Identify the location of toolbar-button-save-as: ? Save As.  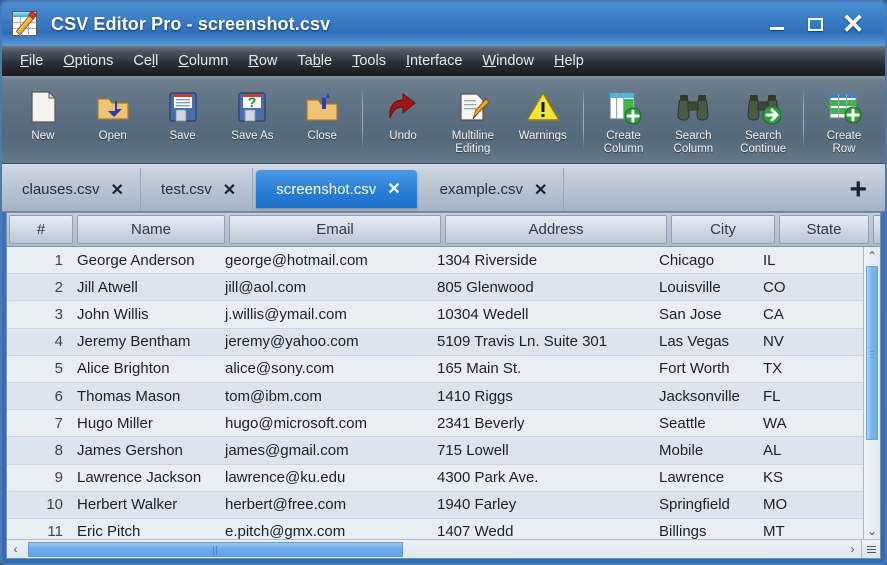
(252, 119).